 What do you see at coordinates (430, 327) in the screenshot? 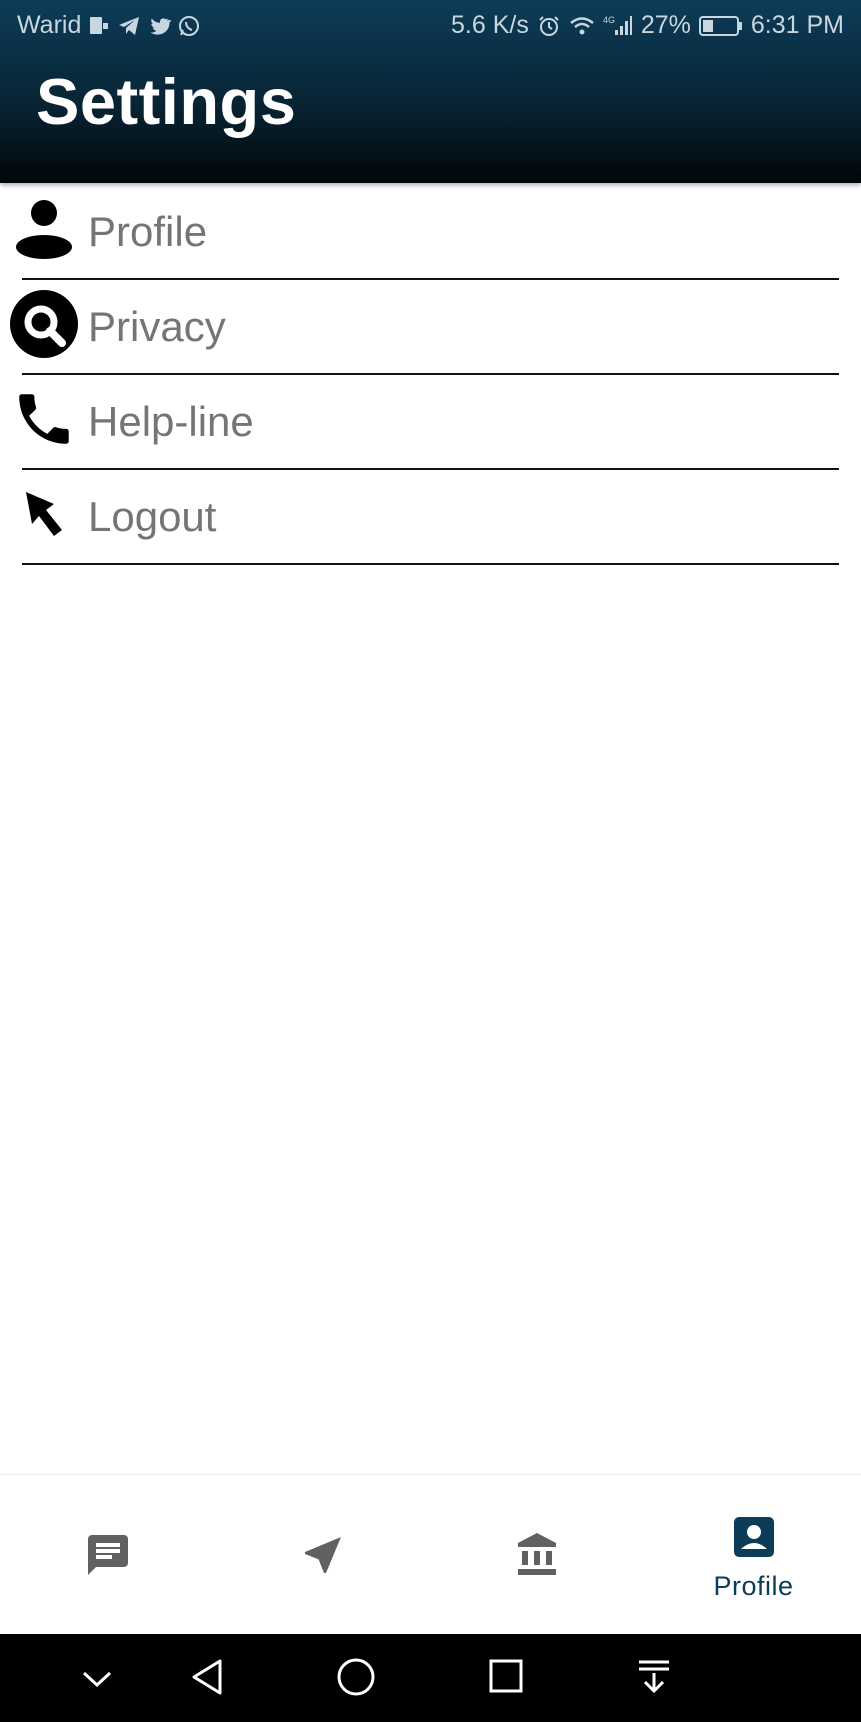
I see `menu-item-privacy: Privacy` at bounding box center [430, 327].